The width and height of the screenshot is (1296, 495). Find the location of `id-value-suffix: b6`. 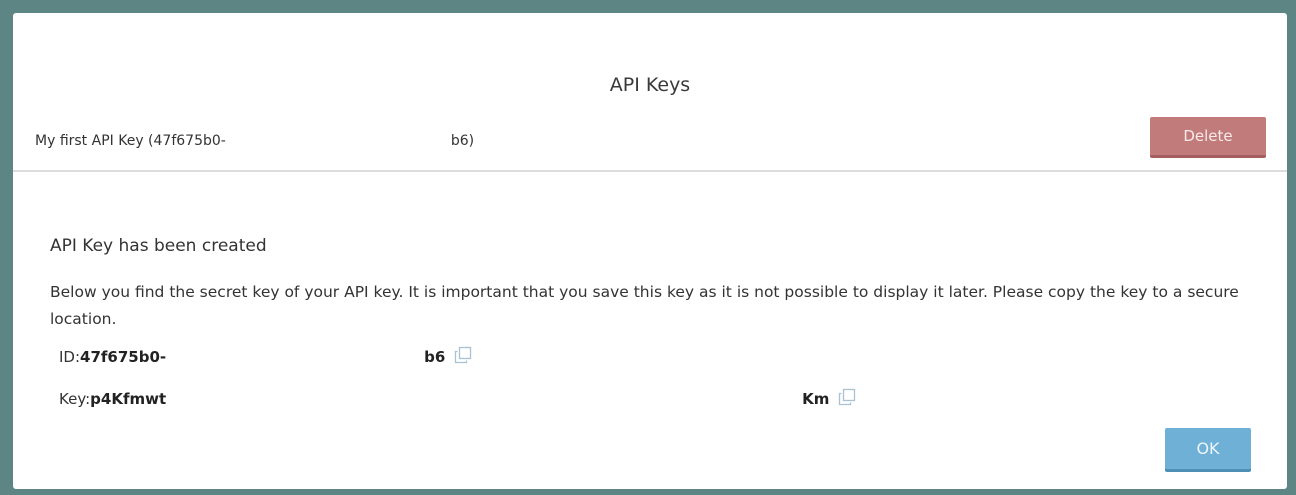

id-value-suffix: b6 is located at coordinates (435, 357).